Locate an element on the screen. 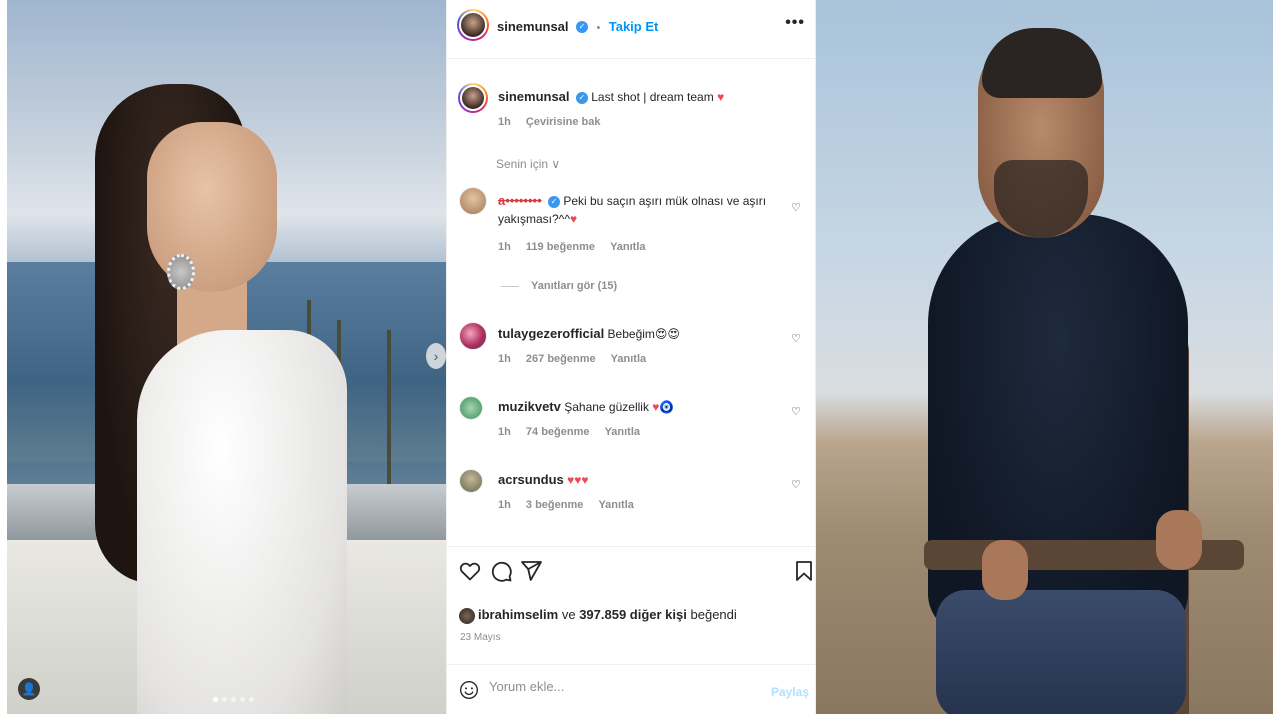 Image resolution: width=1280 pixels, height=720 pixels. user-tag-icon: 👤 is located at coordinates (29, 689).